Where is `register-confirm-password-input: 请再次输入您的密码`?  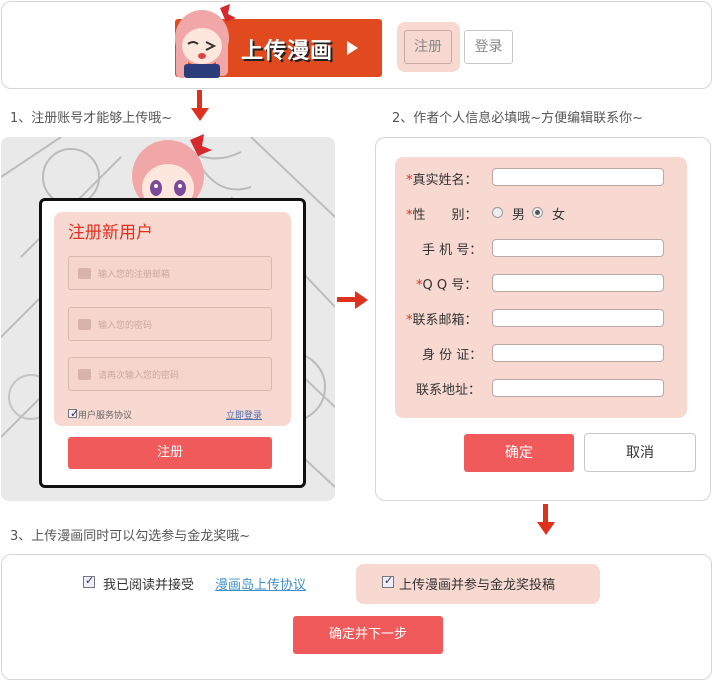 register-confirm-password-input: 请再次输入您的密码 is located at coordinates (170, 374).